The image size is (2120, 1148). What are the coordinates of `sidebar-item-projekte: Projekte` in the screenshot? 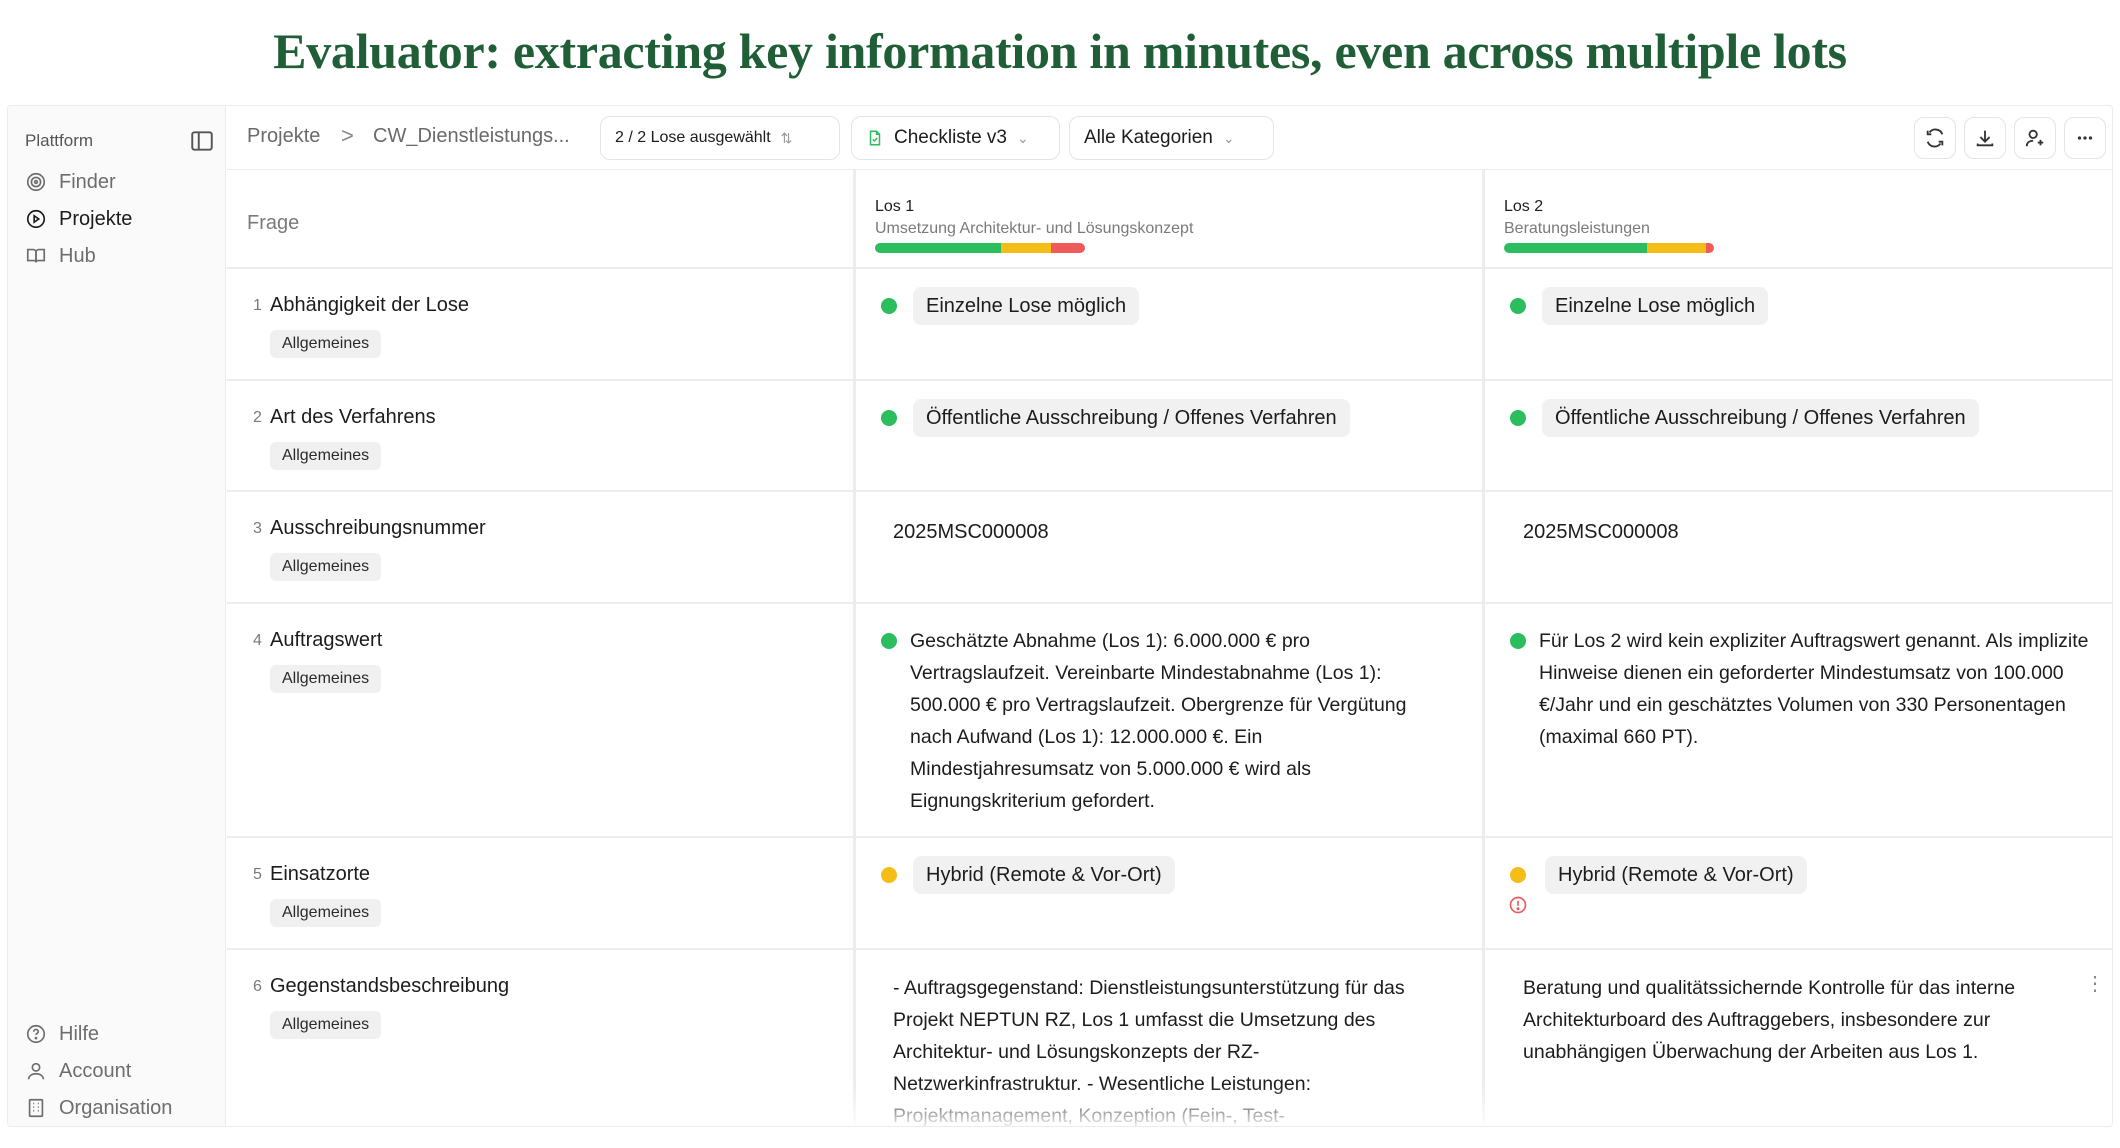 It's located at (120, 219).